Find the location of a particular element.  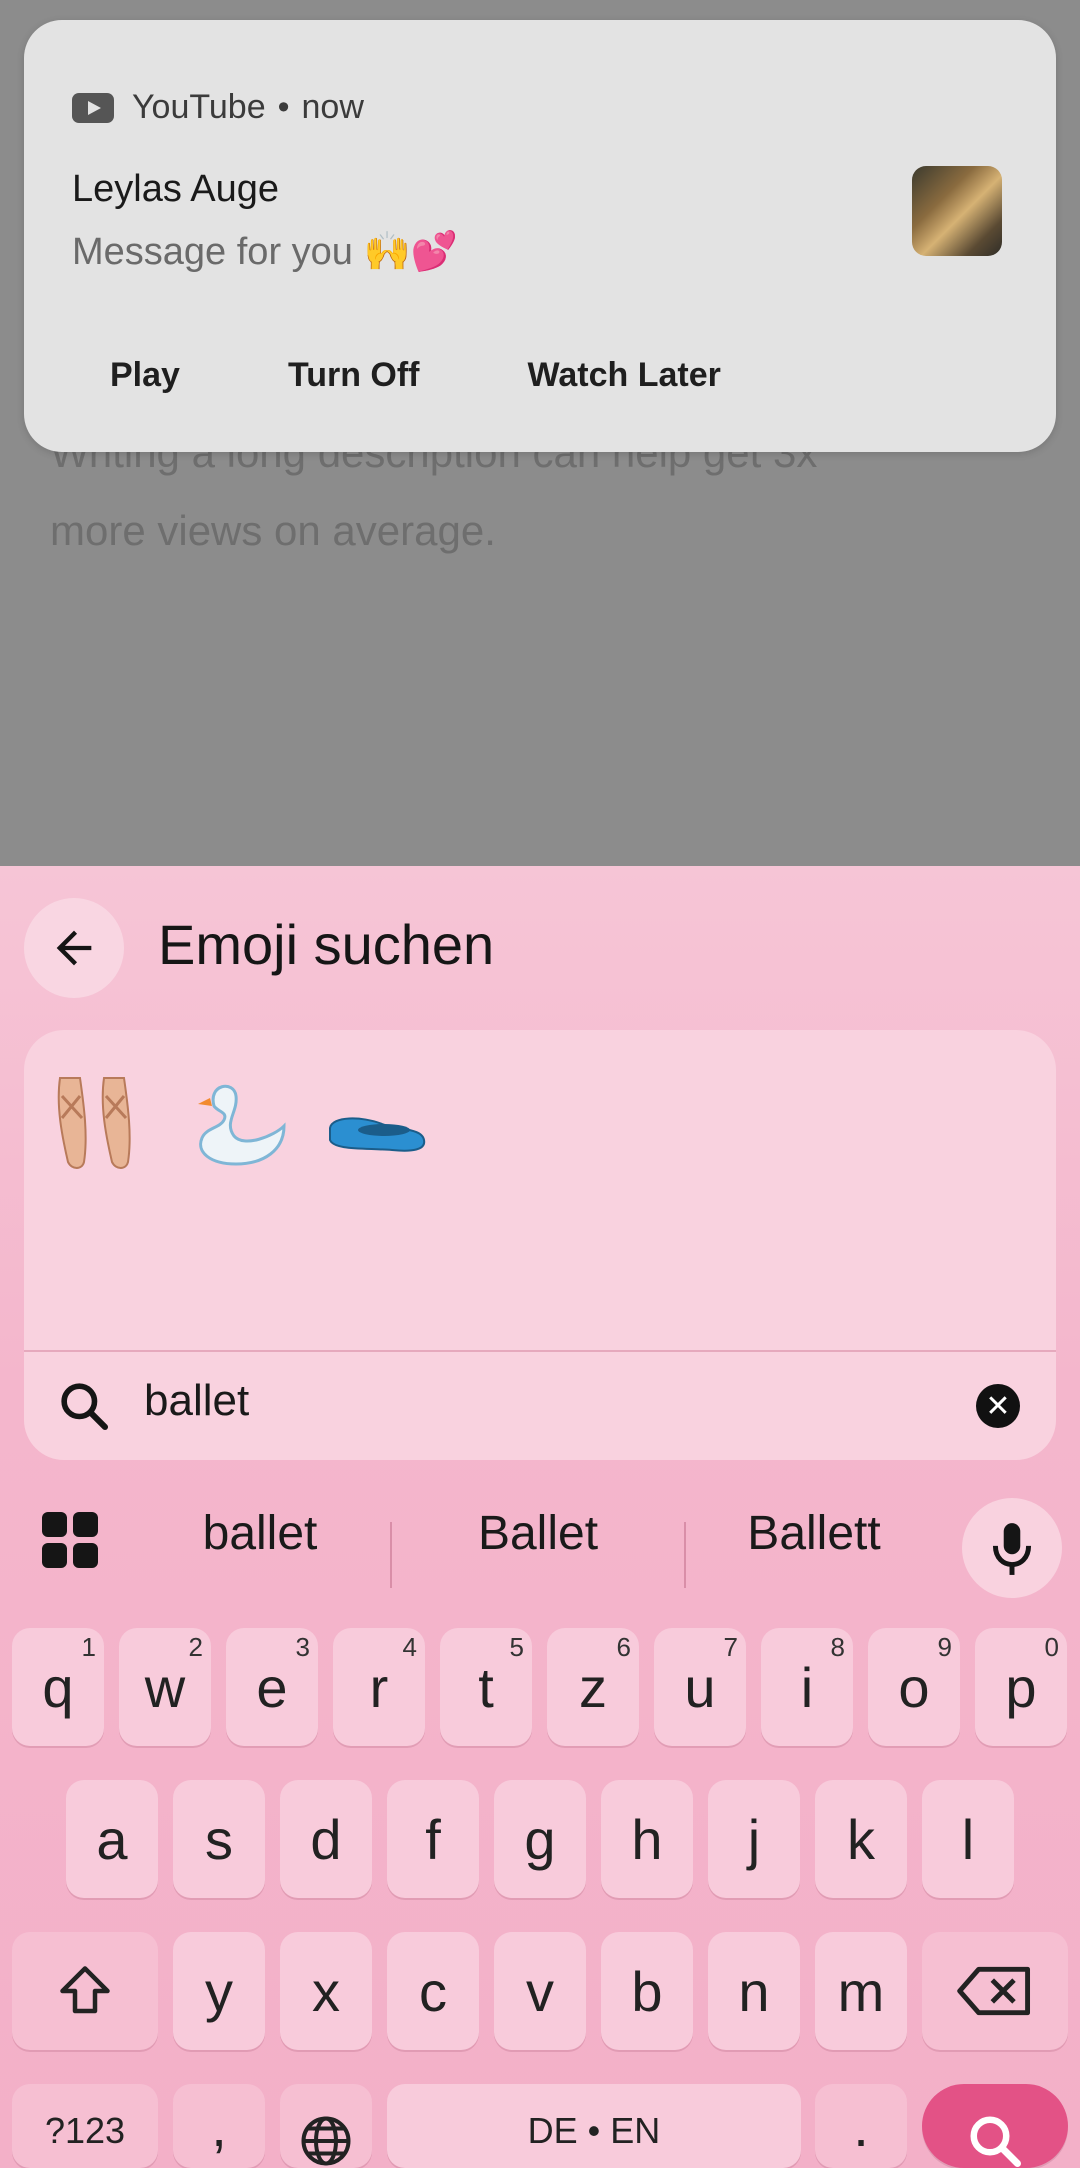

suggestion-1: ballet is located at coordinates (260, 1533).